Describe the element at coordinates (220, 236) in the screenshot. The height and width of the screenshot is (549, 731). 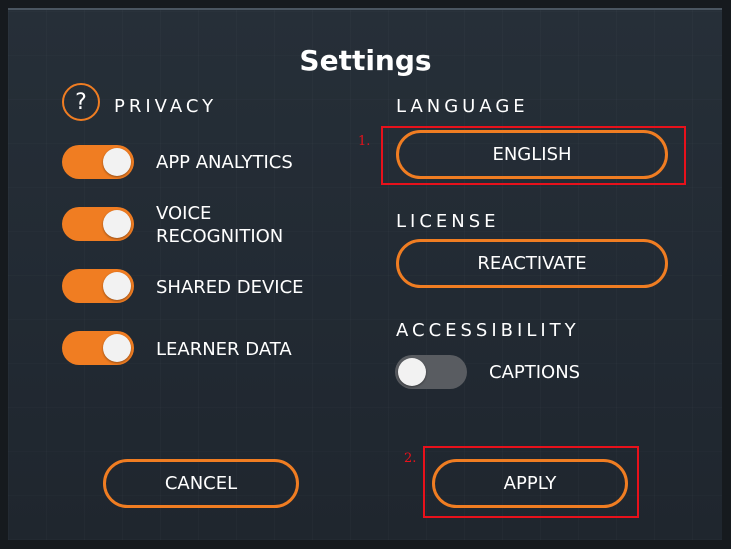
I see `voice-recognition-label-line2: RECOGNITION` at that location.